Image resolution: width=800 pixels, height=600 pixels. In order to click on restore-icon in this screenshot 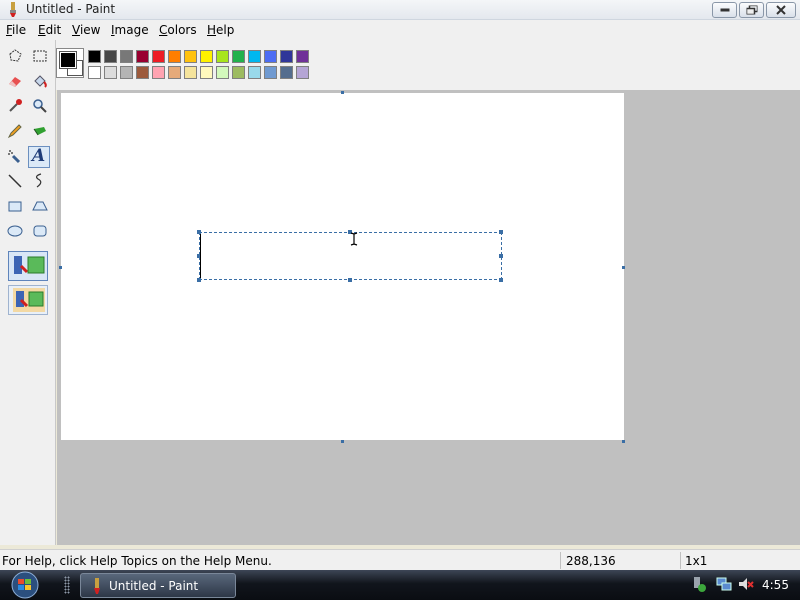, I will do `click(751, 10)`.